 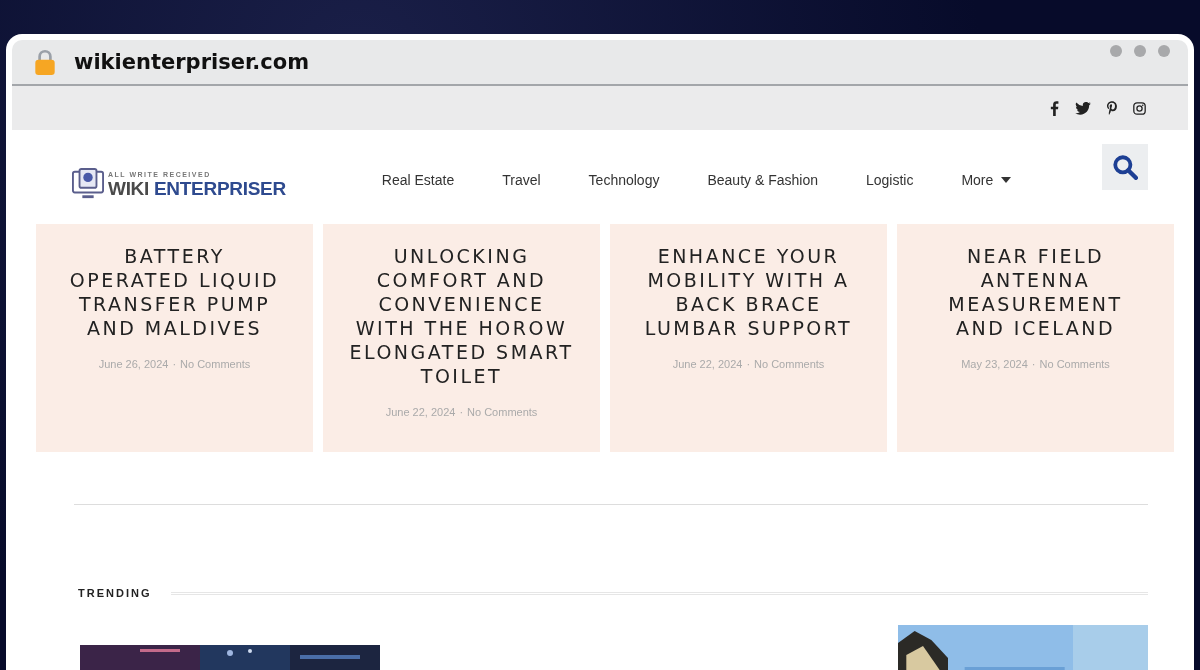 What do you see at coordinates (174, 292) in the screenshot?
I see `post-title: BATTERY OPERATED LIQUID TRANSFER PUMP AND MALDIVES` at bounding box center [174, 292].